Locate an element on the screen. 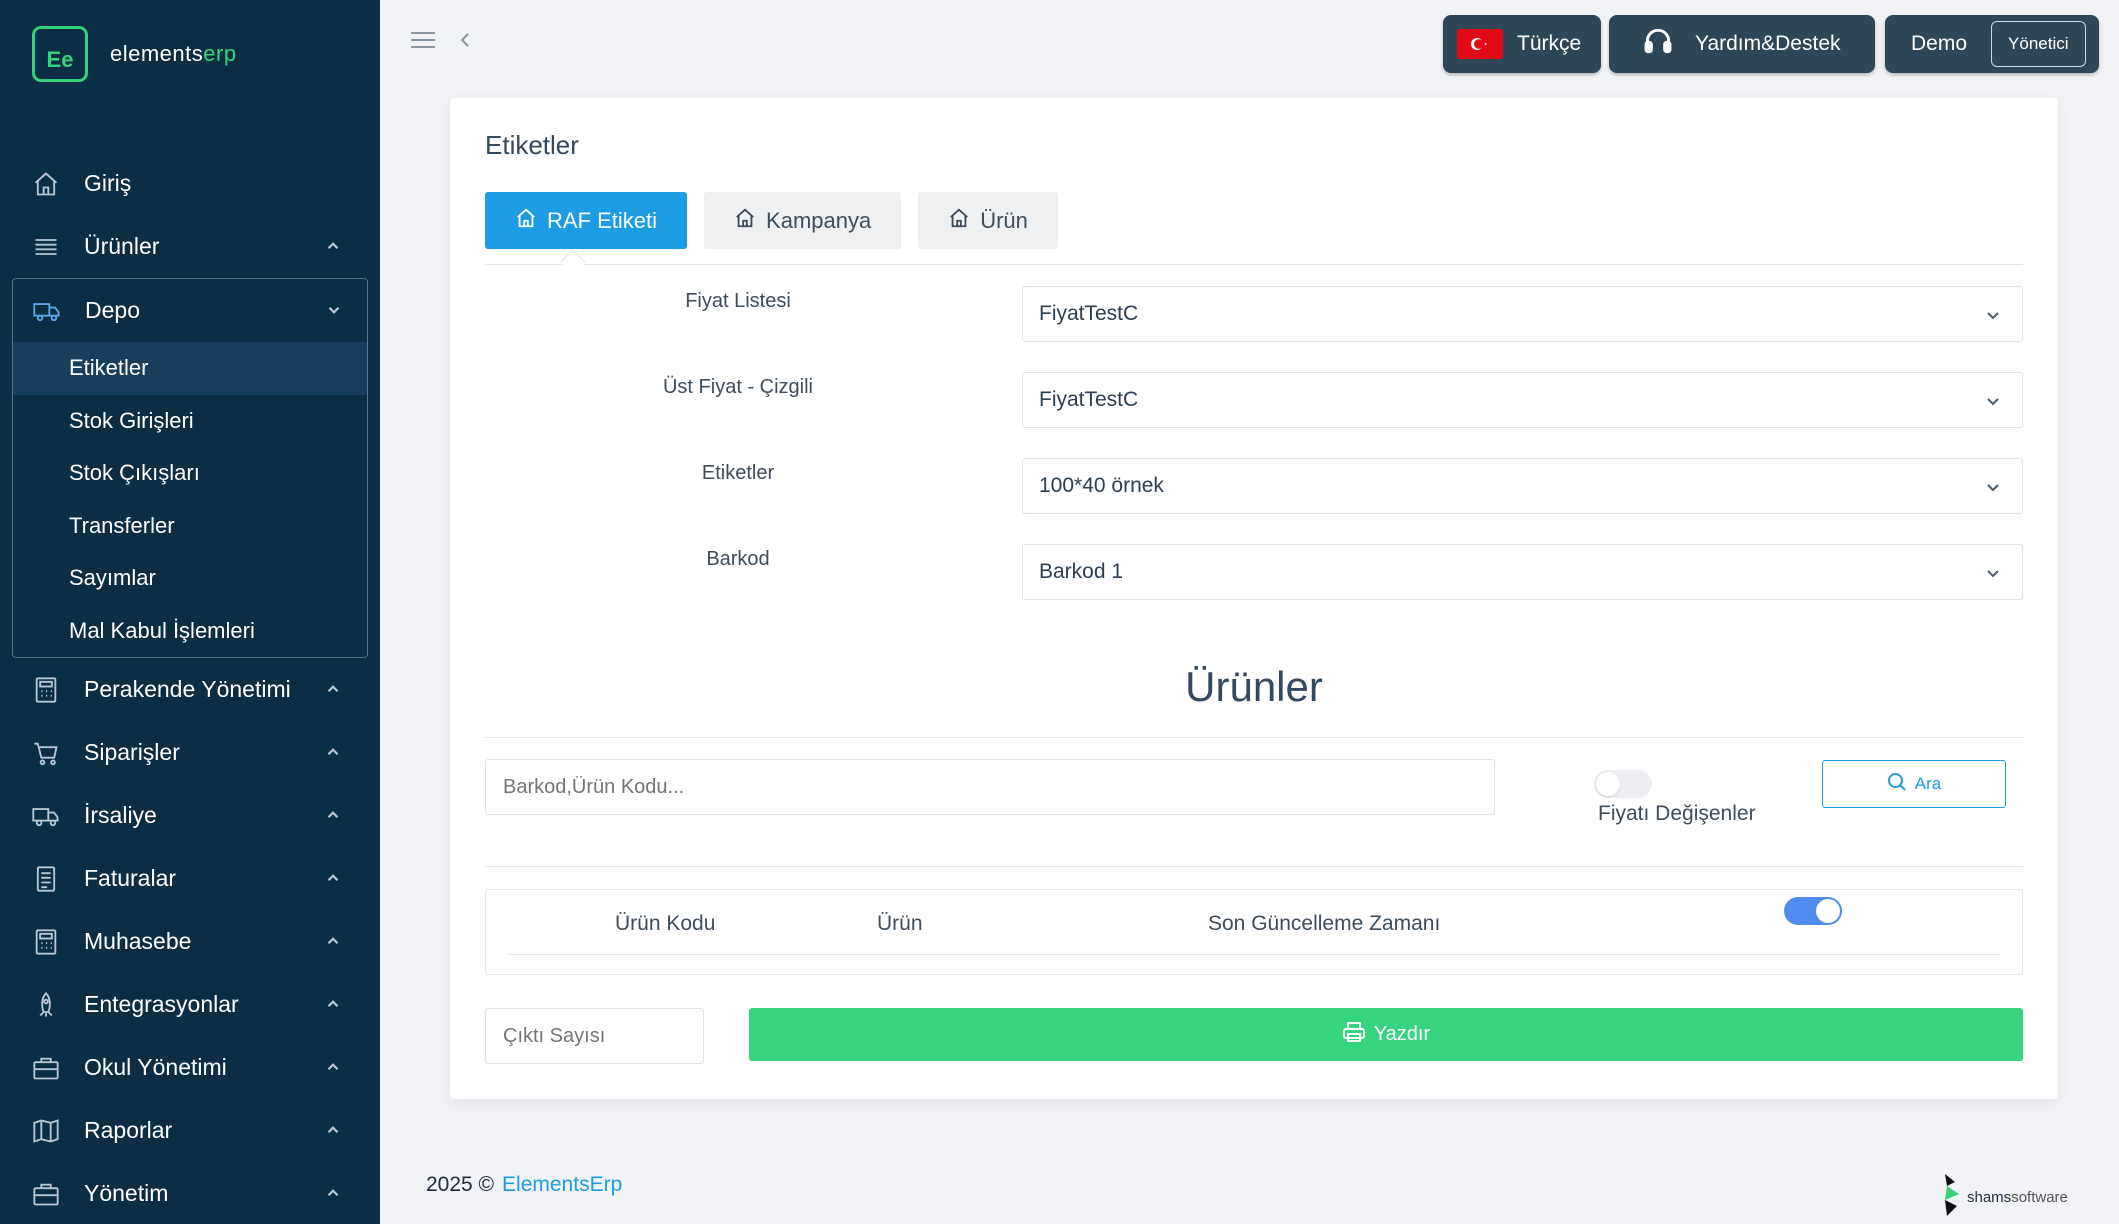  footer: 2025 © ElementsErp is located at coordinates (524, 1185).